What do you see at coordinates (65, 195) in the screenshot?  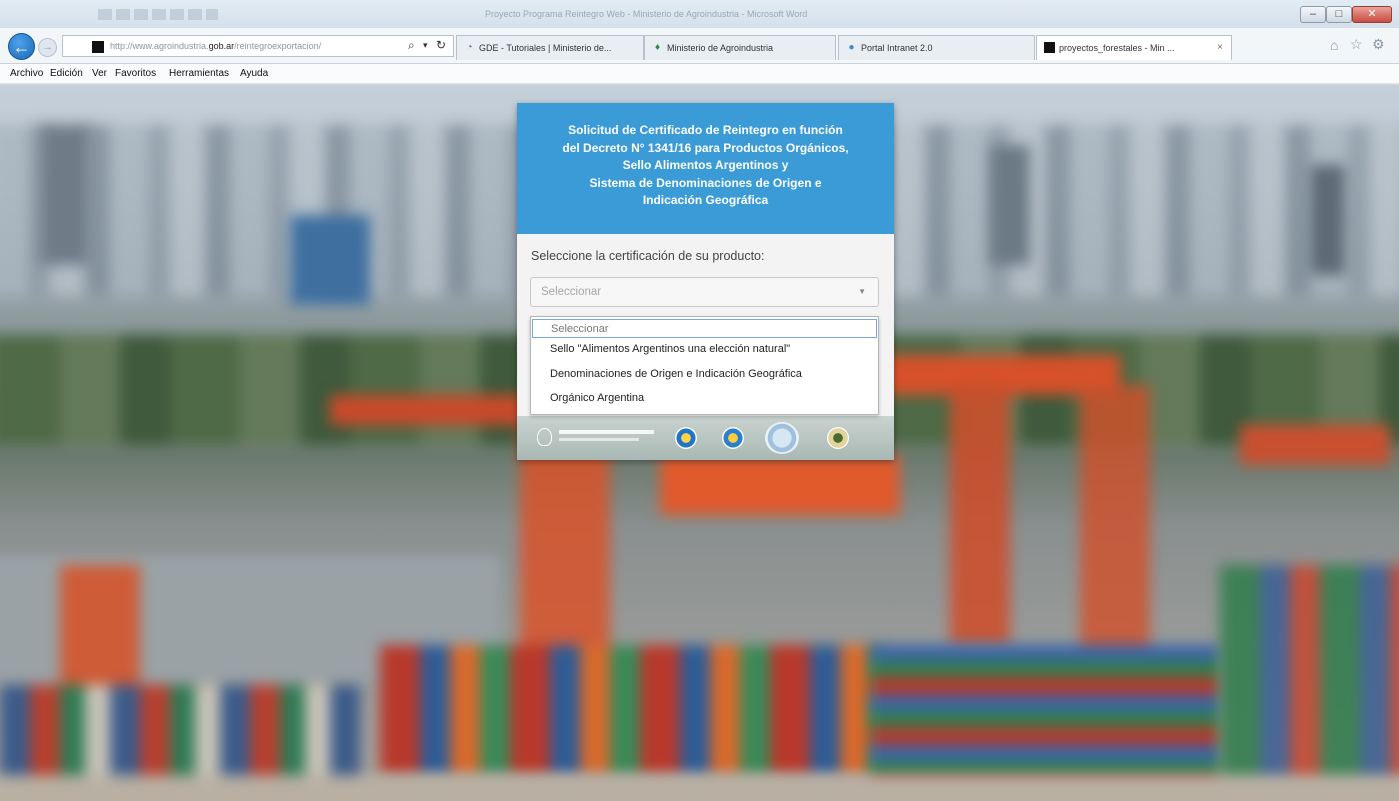 I see `tower-left` at bounding box center [65, 195].